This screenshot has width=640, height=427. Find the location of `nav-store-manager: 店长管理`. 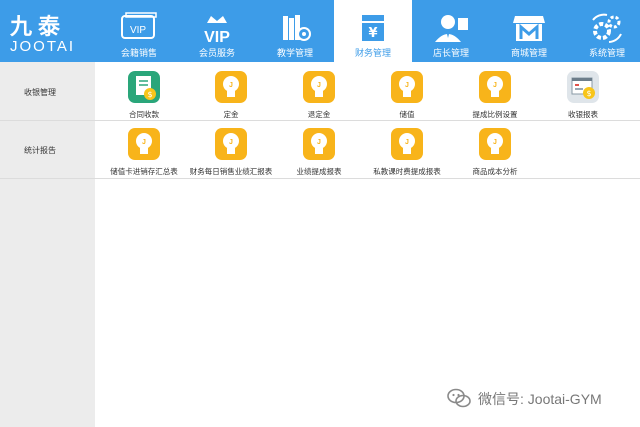

nav-store-manager: 店长管理 is located at coordinates (451, 31).